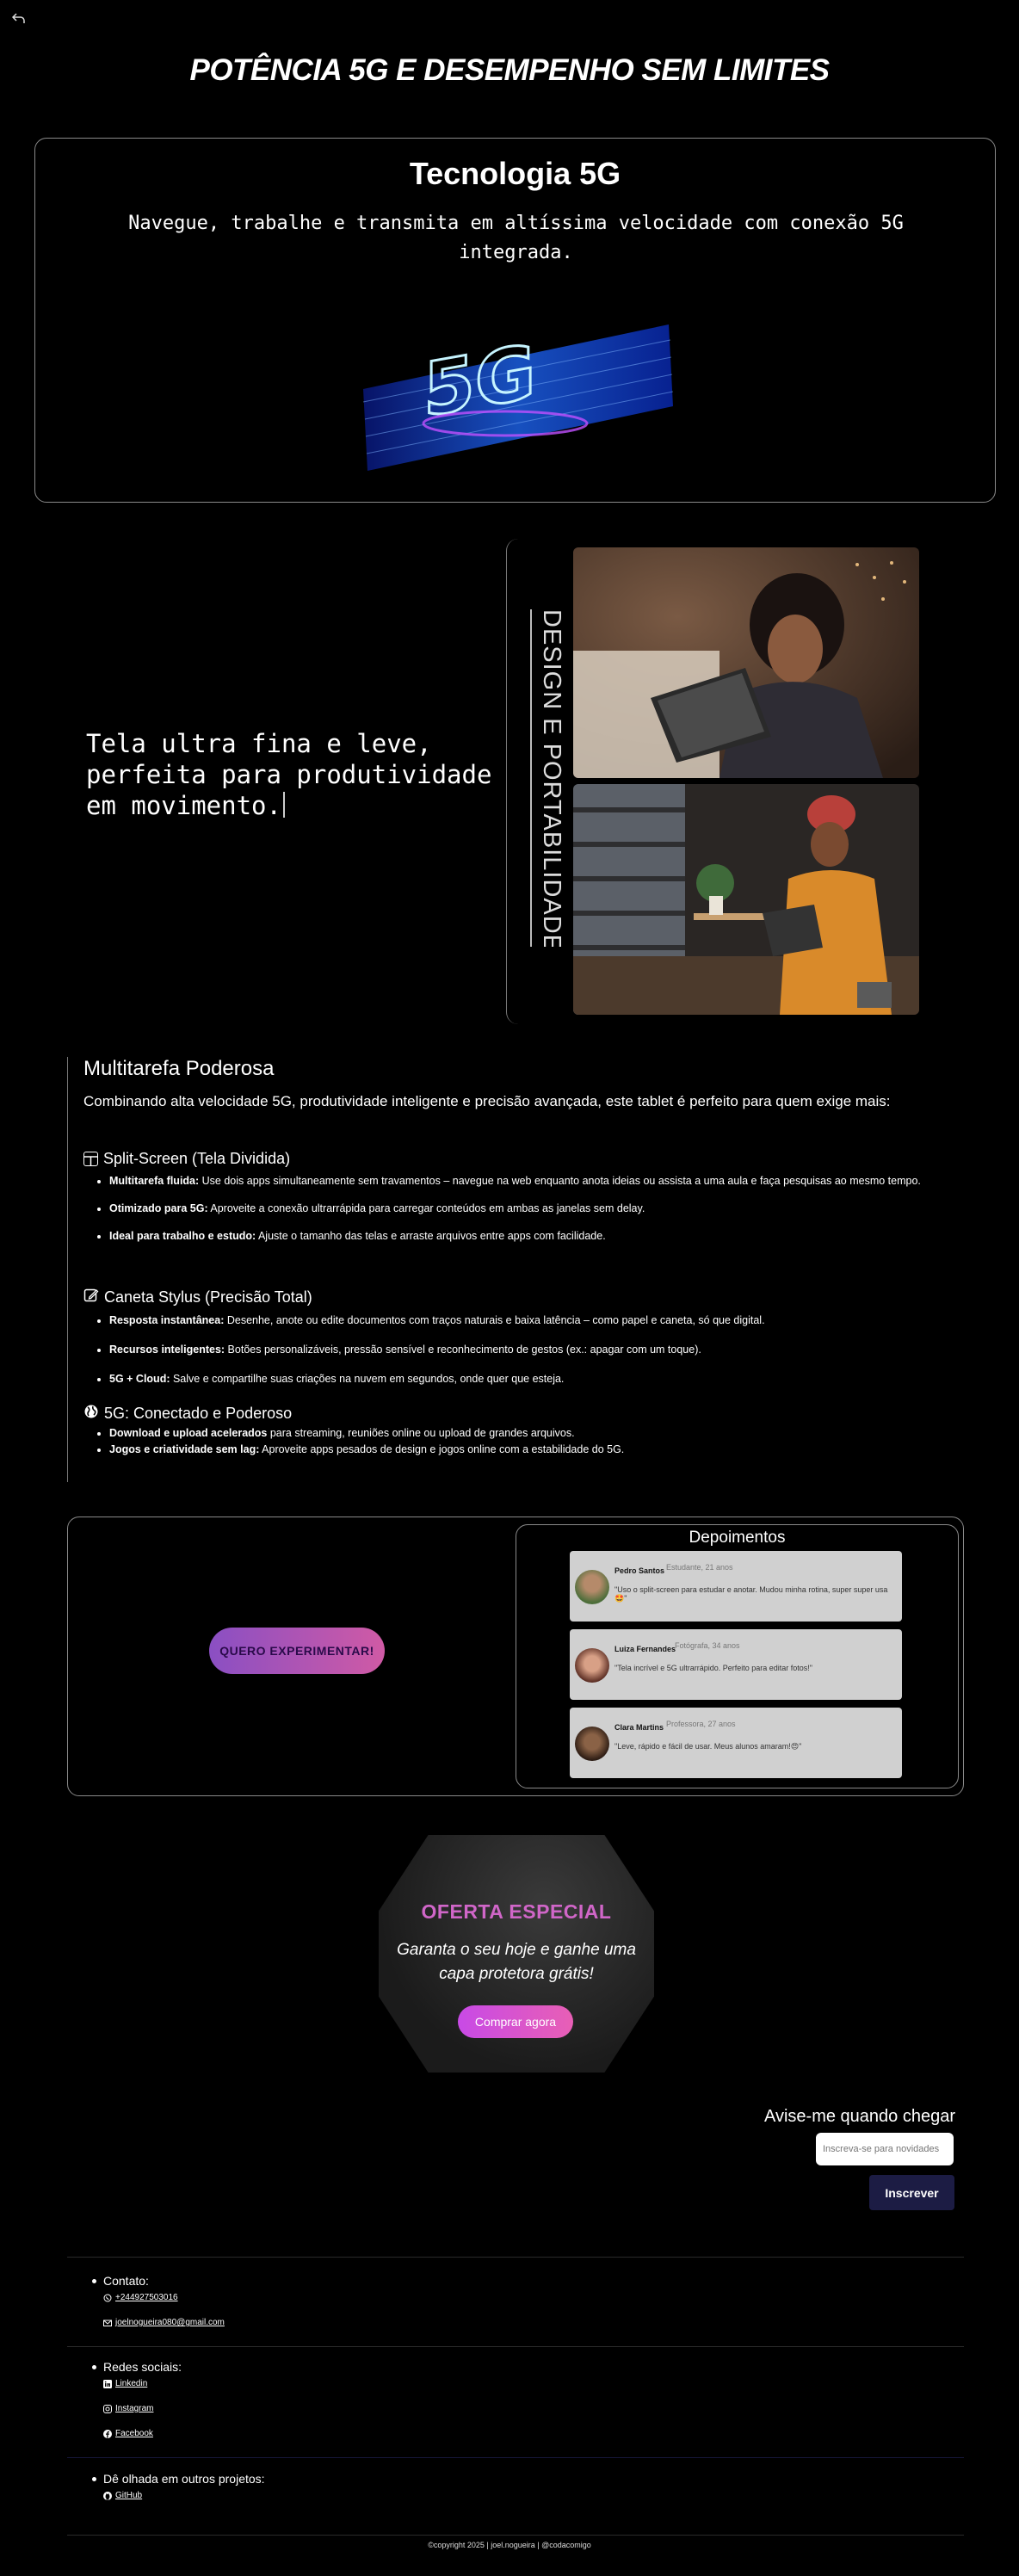 Image resolution: width=1019 pixels, height=2576 pixels. I want to click on instagram-link: Instagram, so click(142, 2408).